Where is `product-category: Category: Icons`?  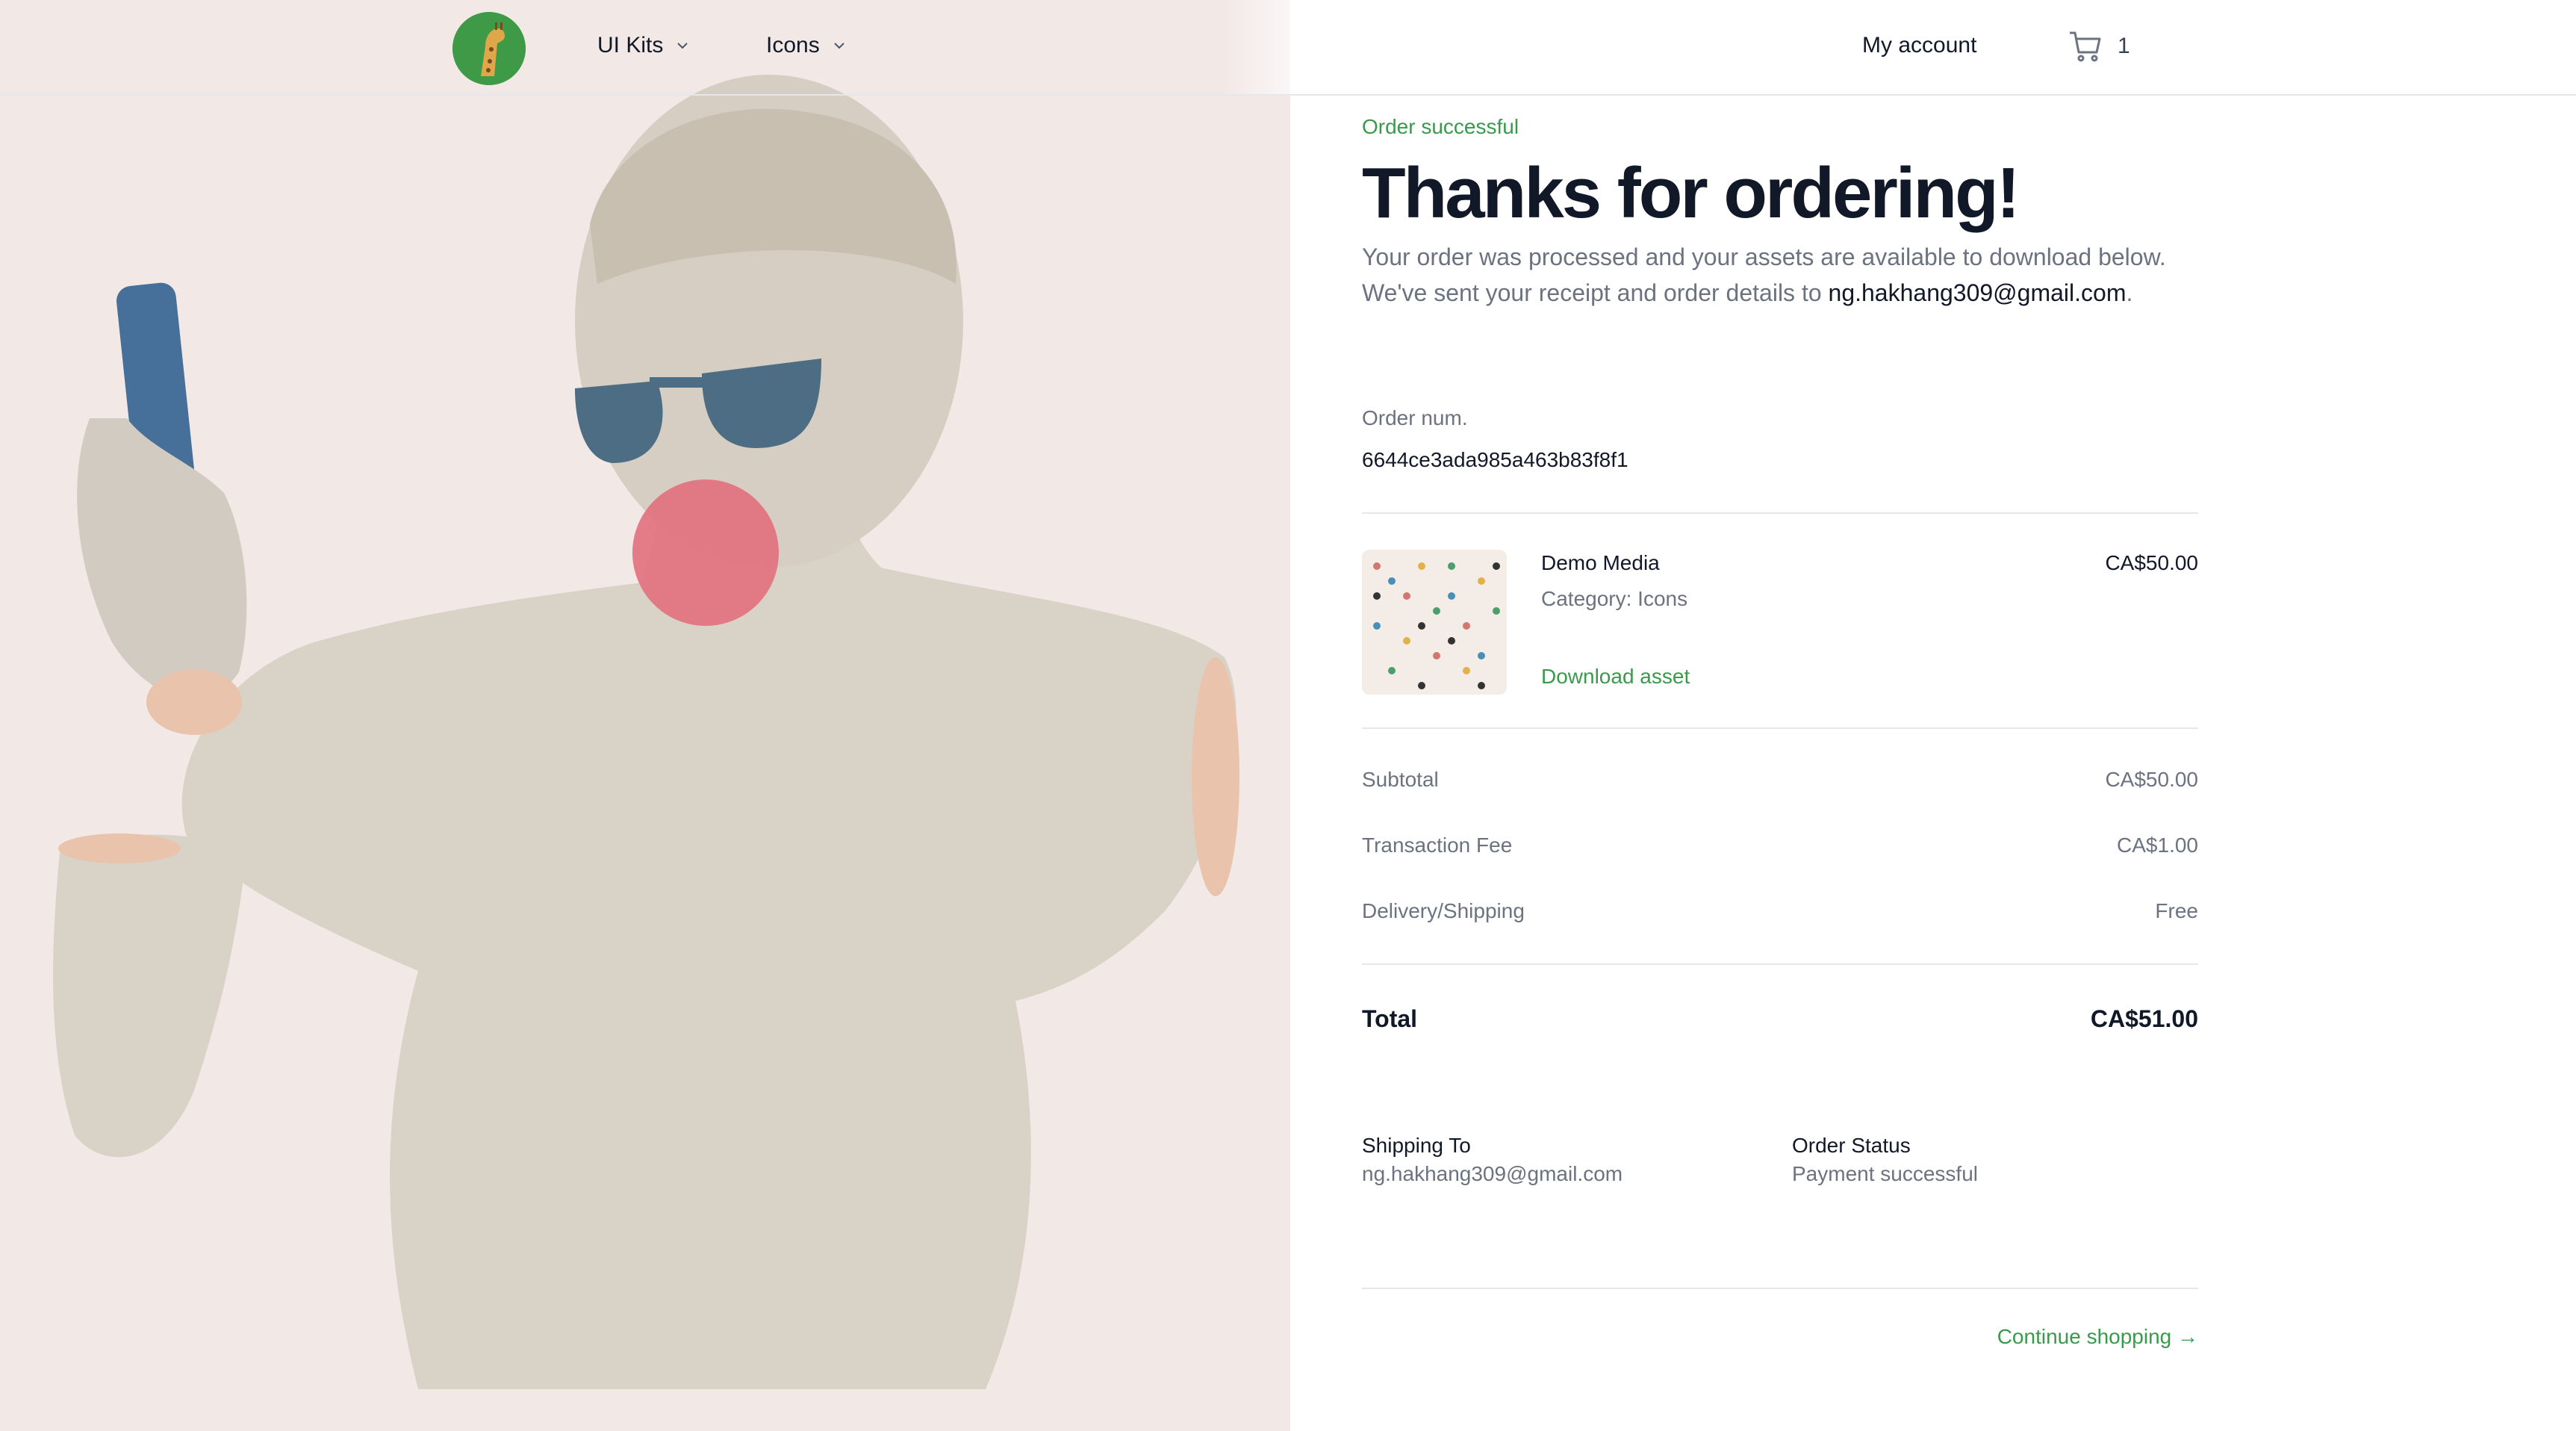
product-category: Category: Icons is located at coordinates (1615, 599).